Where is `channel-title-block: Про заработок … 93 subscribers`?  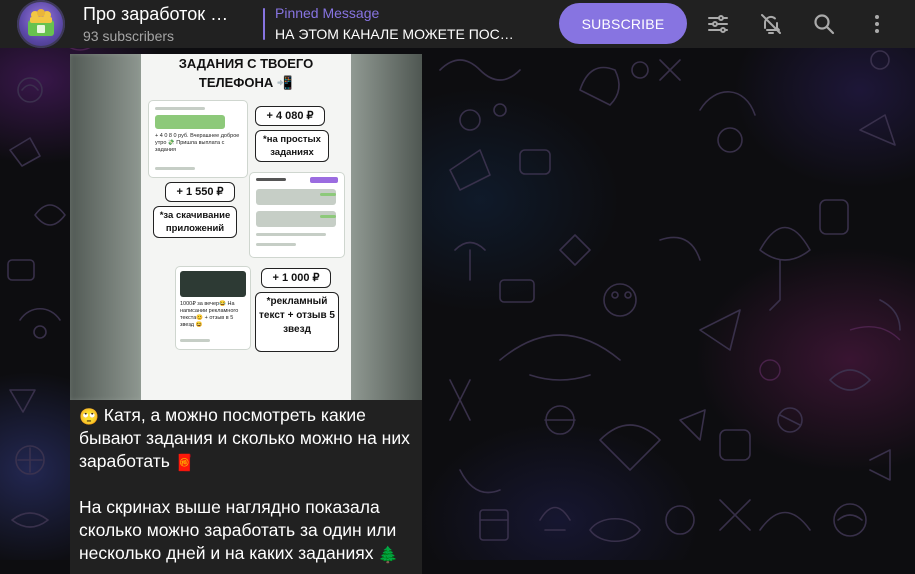 channel-title-block: Про заработок … 93 subscribers is located at coordinates (163, 24).